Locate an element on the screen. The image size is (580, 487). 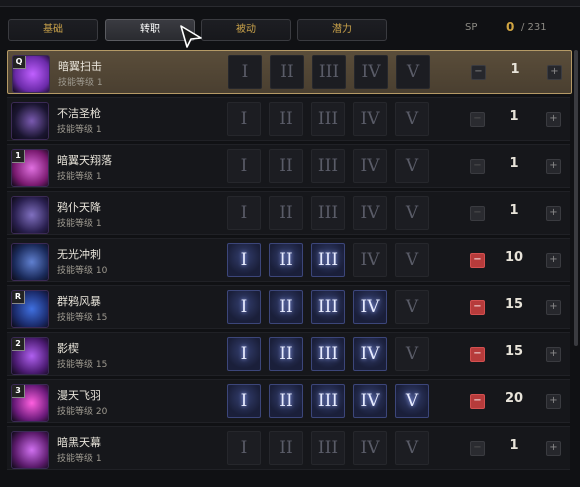
skill-row: 不洁圣枪 技能等级 1 I II III IV V −1 + is located at coordinates (288, 119).